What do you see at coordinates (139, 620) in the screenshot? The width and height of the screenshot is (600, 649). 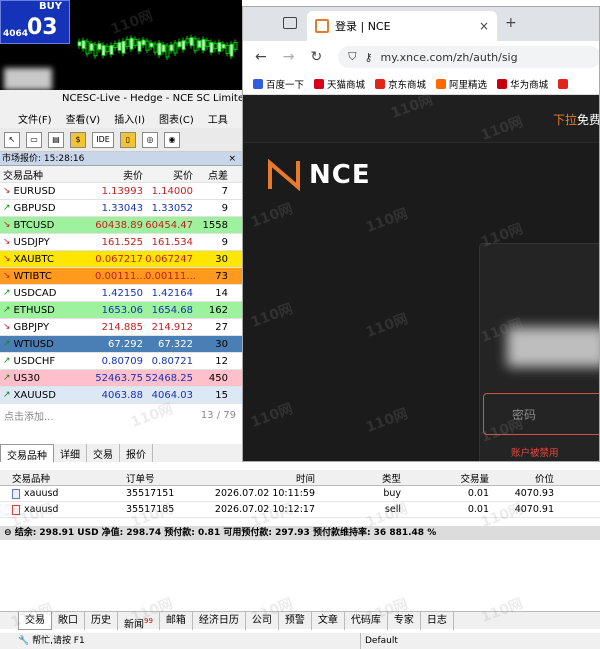 I see `tab-3: 新闻99` at bounding box center [139, 620].